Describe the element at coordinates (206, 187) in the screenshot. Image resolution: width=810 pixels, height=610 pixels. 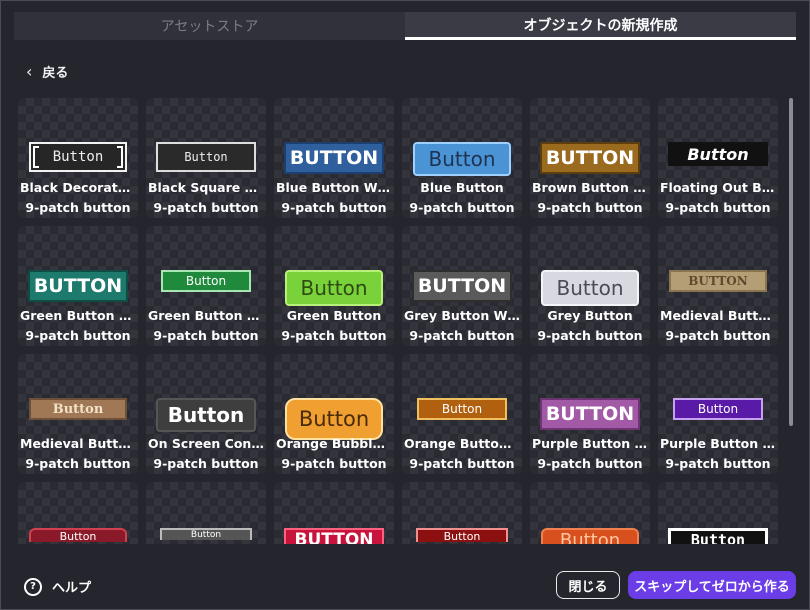
I see `asset-name: Black Square Decorated Button` at that location.